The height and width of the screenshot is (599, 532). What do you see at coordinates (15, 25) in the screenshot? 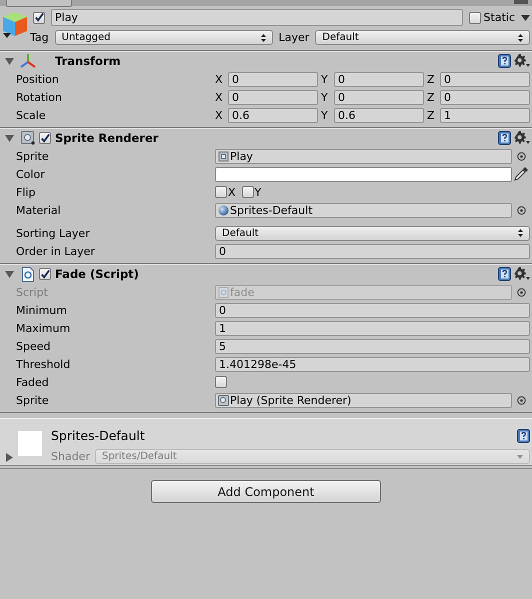
I see `game-object-cube-icon` at bounding box center [15, 25].